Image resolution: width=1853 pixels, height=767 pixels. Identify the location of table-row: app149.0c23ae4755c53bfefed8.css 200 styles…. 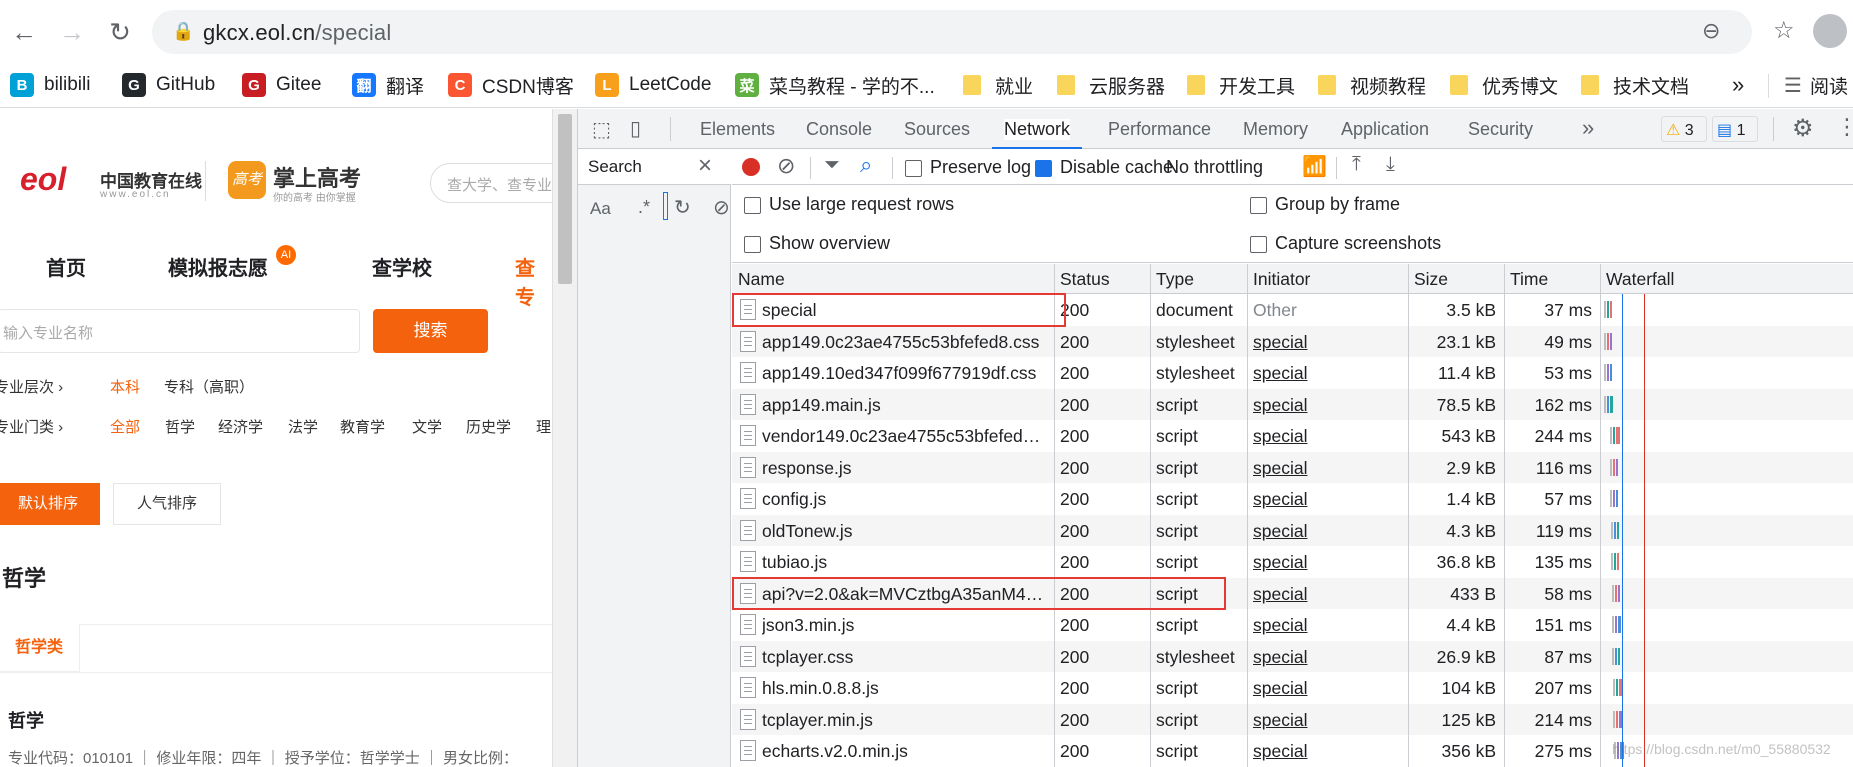
(1292, 341).